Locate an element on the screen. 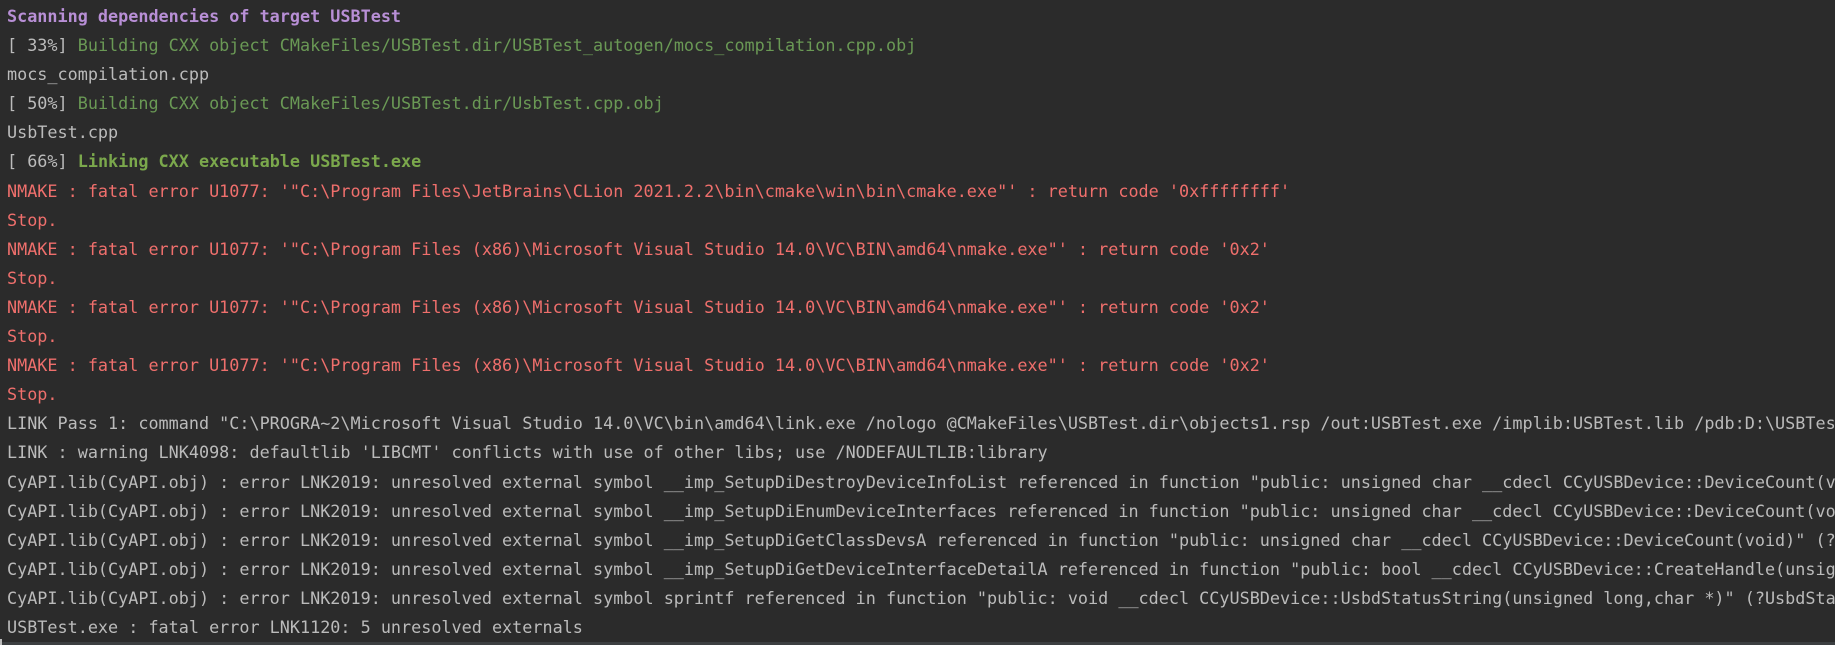  text-cursor is located at coordinates (1, 642).